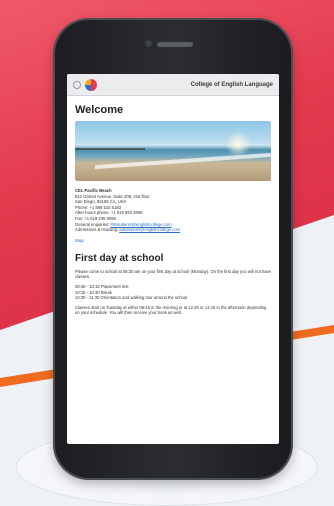 The height and width of the screenshot is (506, 334). I want to click on map-link: Map, so click(173, 240).